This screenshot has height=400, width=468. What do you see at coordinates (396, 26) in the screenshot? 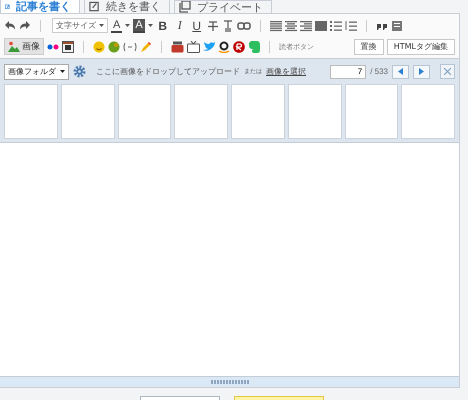
I see `indent-icon` at bounding box center [396, 26].